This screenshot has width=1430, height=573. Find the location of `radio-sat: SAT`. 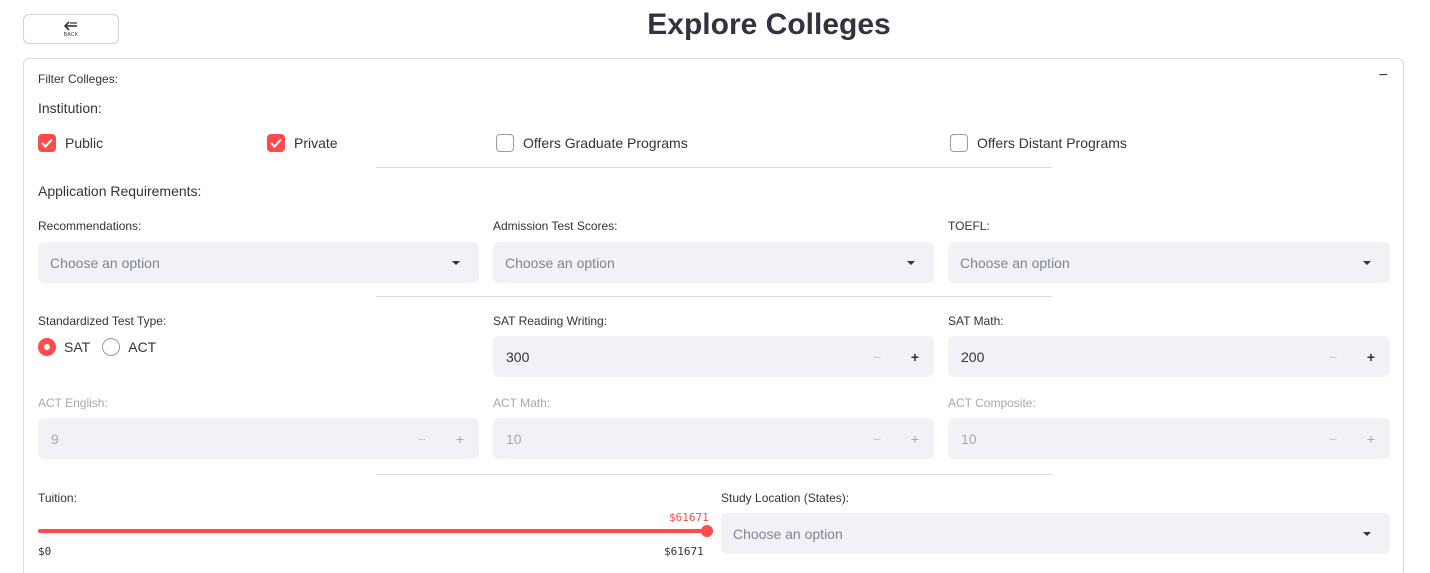

radio-sat: SAT is located at coordinates (64, 347).